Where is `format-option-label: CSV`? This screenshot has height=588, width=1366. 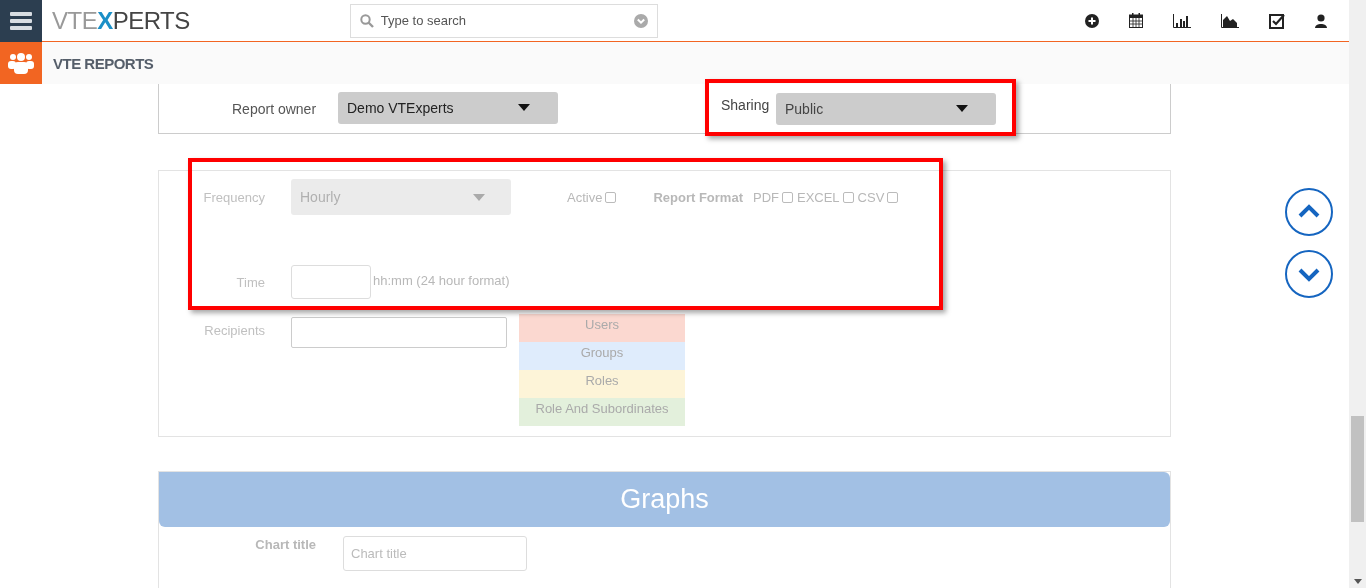 format-option-label: CSV is located at coordinates (871, 197).